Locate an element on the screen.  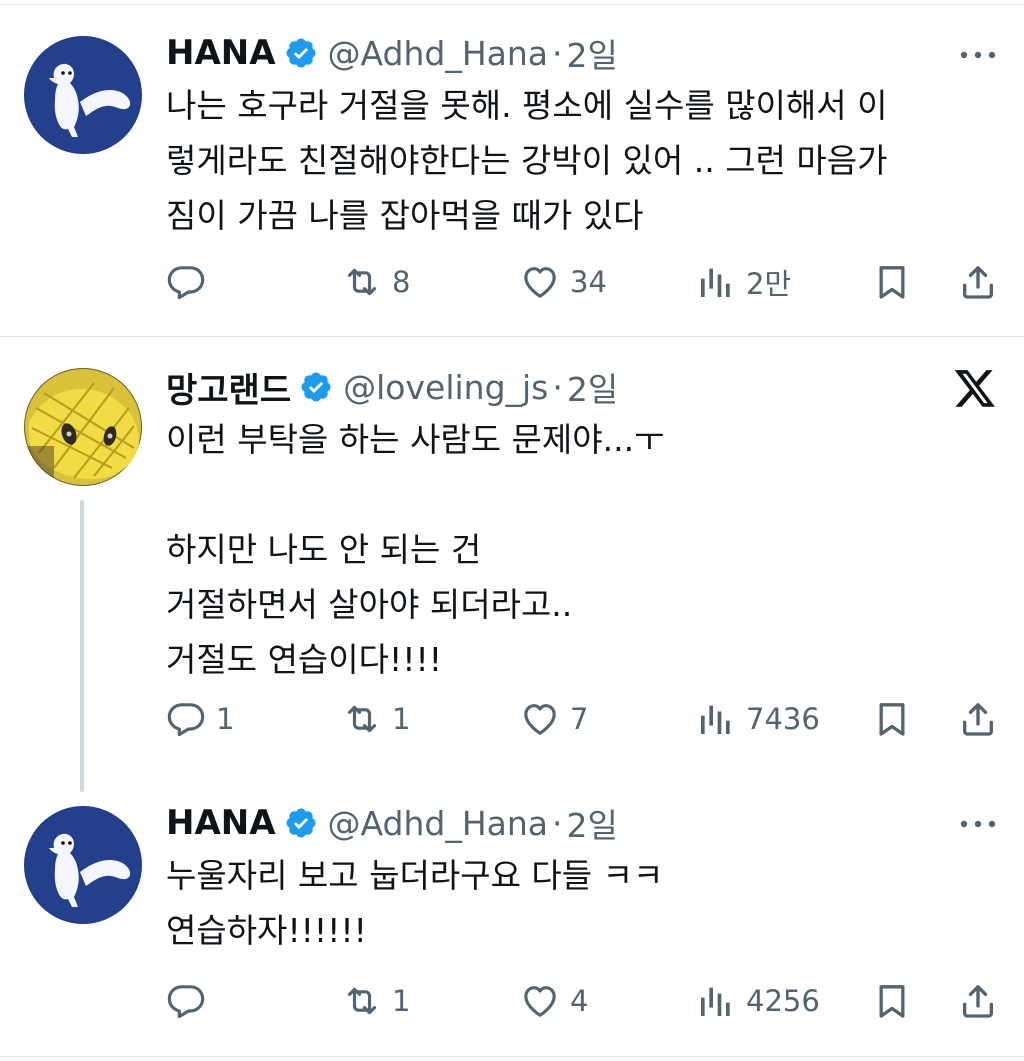
views-count: 4256 is located at coordinates (783, 1001).